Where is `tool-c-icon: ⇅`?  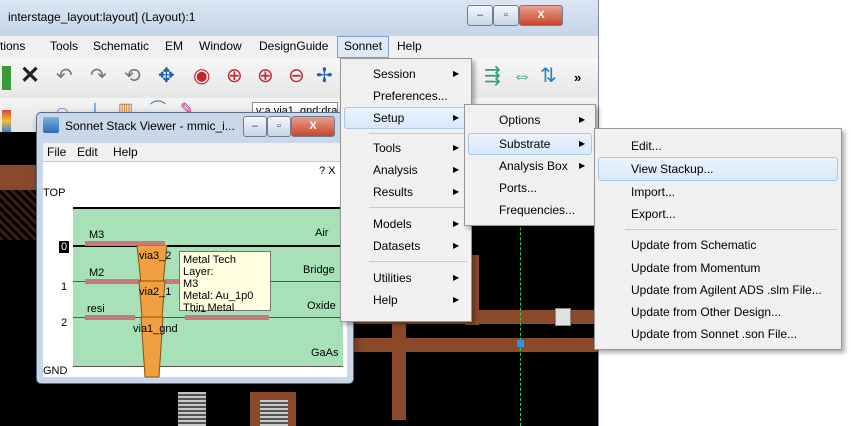 tool-c-icon: ⇅ is located at coordinates (548, 76).